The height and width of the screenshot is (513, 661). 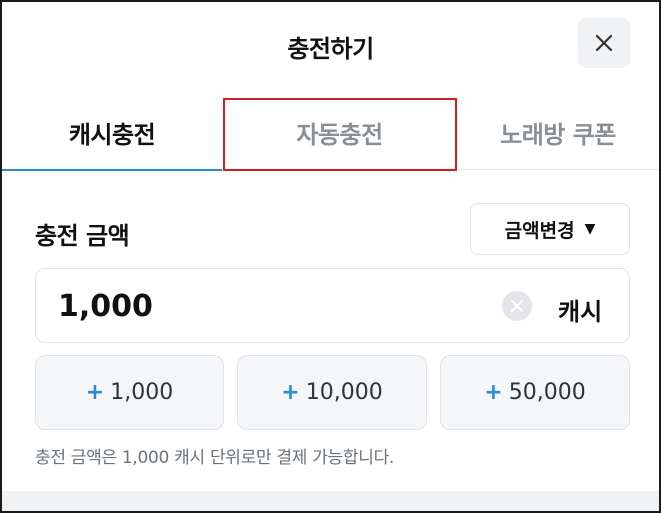 What do you see at coordinates (215, 458) in the screenshot?
I see `charge-notice: 충전 금액은 1,000 캐시 단위로만 결제 가능합니다.` at bounding box center [215, 458].